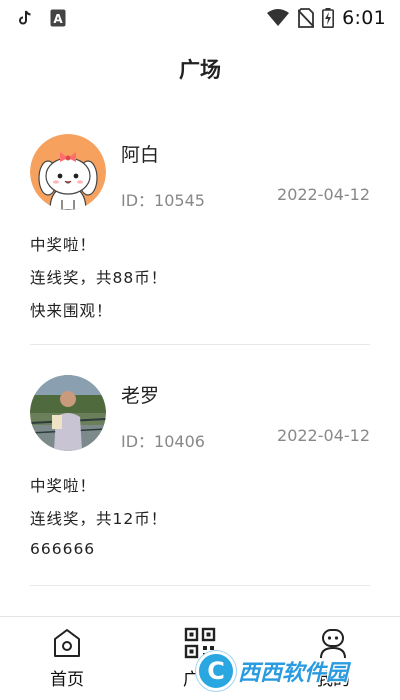  Describe the element at coordinates (216, 671) in the screenshot. I see `watermark-logo-icon: C` at that location.